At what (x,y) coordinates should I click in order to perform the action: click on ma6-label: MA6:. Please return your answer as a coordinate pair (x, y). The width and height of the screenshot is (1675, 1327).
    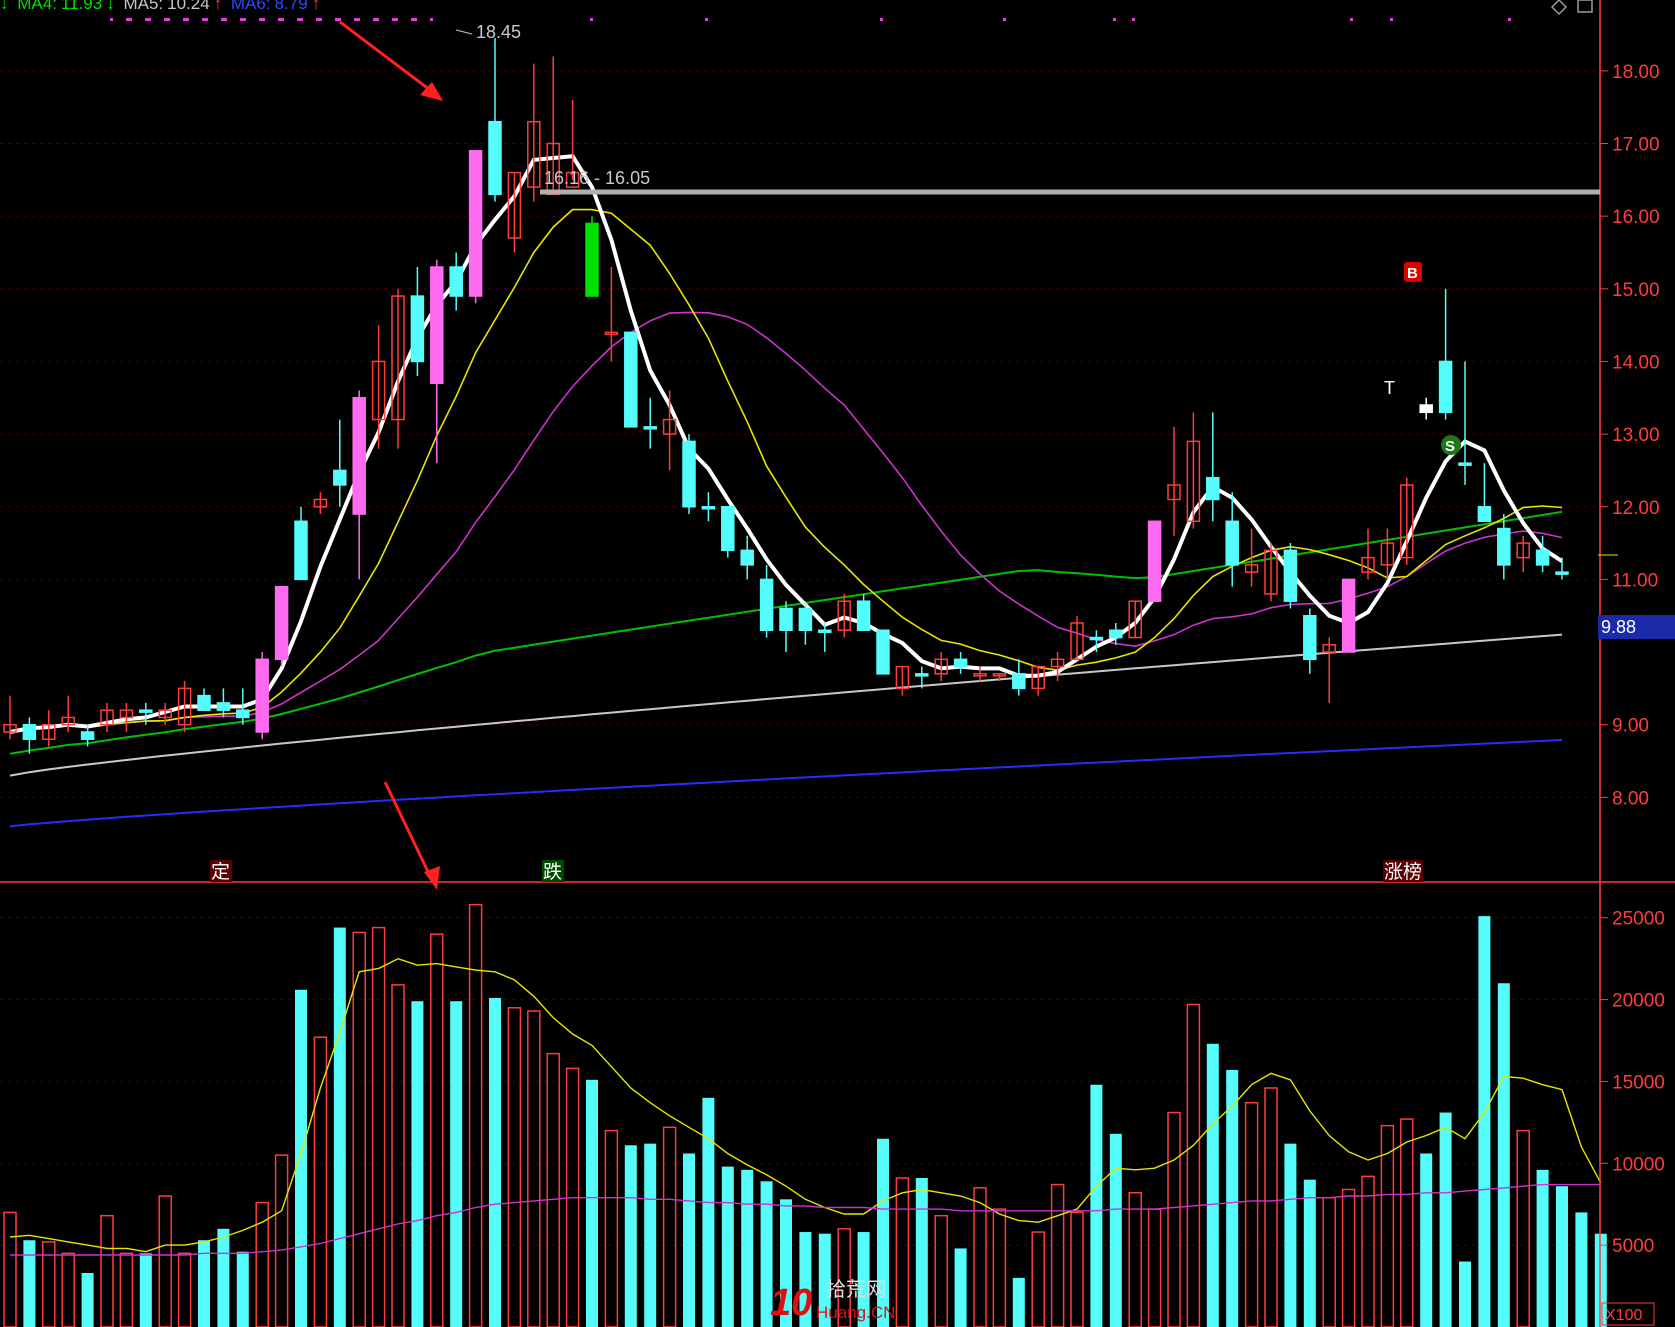
    Looking at the image, I should click on (250, 6).